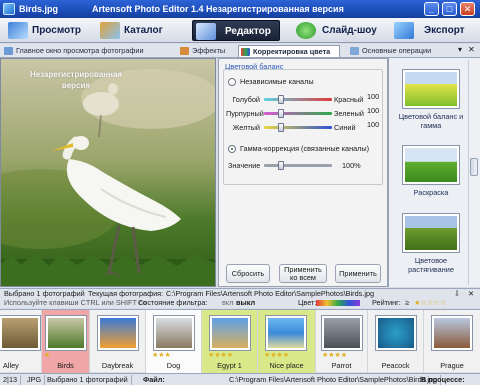 This screenshot has height=385, width=480. What do you see at coordinates (245, 303) in the screenshot?
I see `filter-off-button: выкл` at bounding box center [245, 303].